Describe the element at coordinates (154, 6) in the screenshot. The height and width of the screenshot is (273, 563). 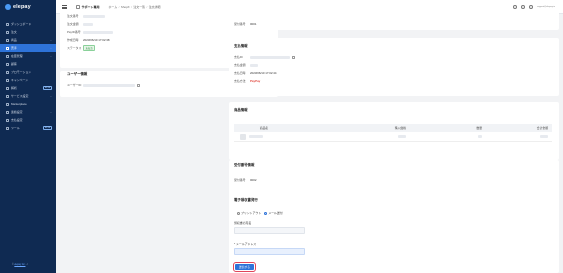
I see `breadcrumb-current: 注文詳細` at that location.